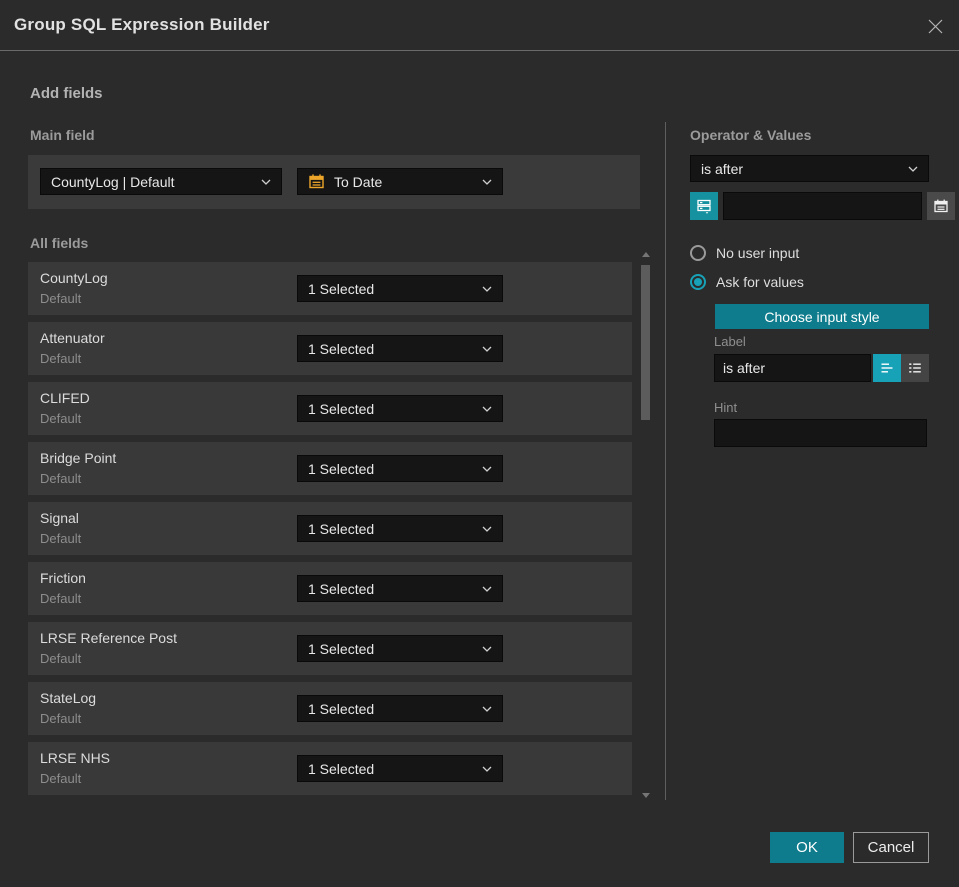 The height and width of the screenshot is (887, 959). What do you see at coordinates (78, 458) in the screenshot?
I see `field-name: Bridge Point` at bounding box center [78, 458].